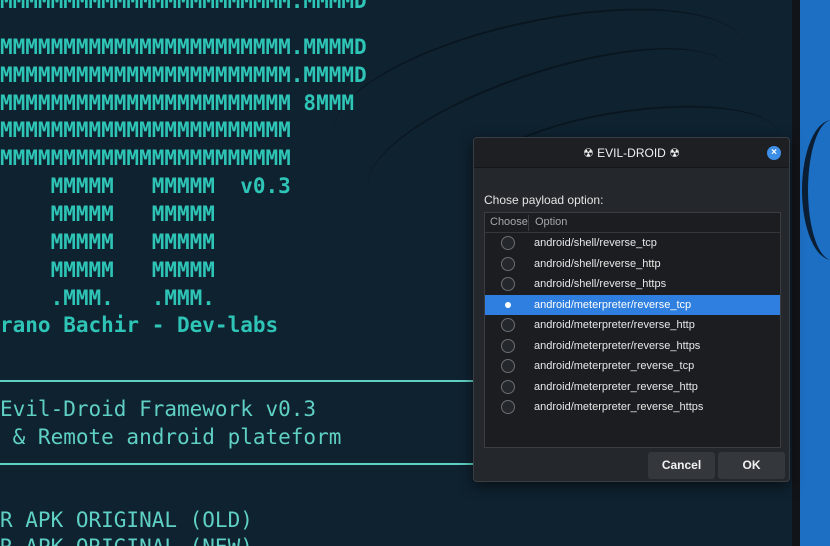 The width and height of the screenshot is (830, 546). What do you see at coordinates (816, 190) in the screenshot?
I see `wallpaper-curve` at bounding box center [816, 190].